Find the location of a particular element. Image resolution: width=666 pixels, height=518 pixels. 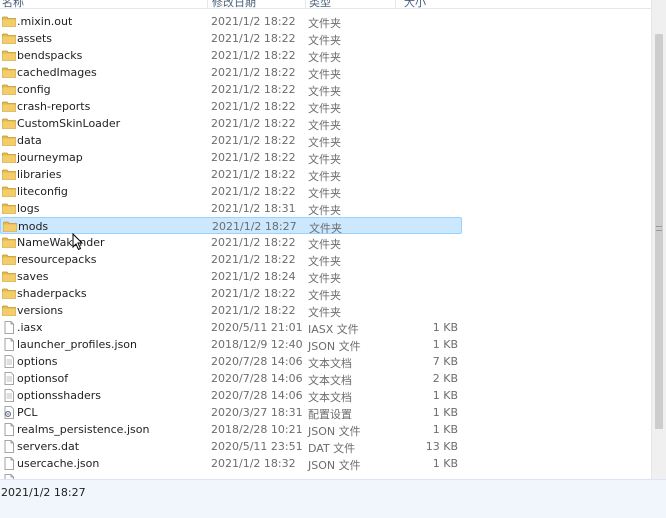

file-name: usercache.json is located at coordinates (58, 463).